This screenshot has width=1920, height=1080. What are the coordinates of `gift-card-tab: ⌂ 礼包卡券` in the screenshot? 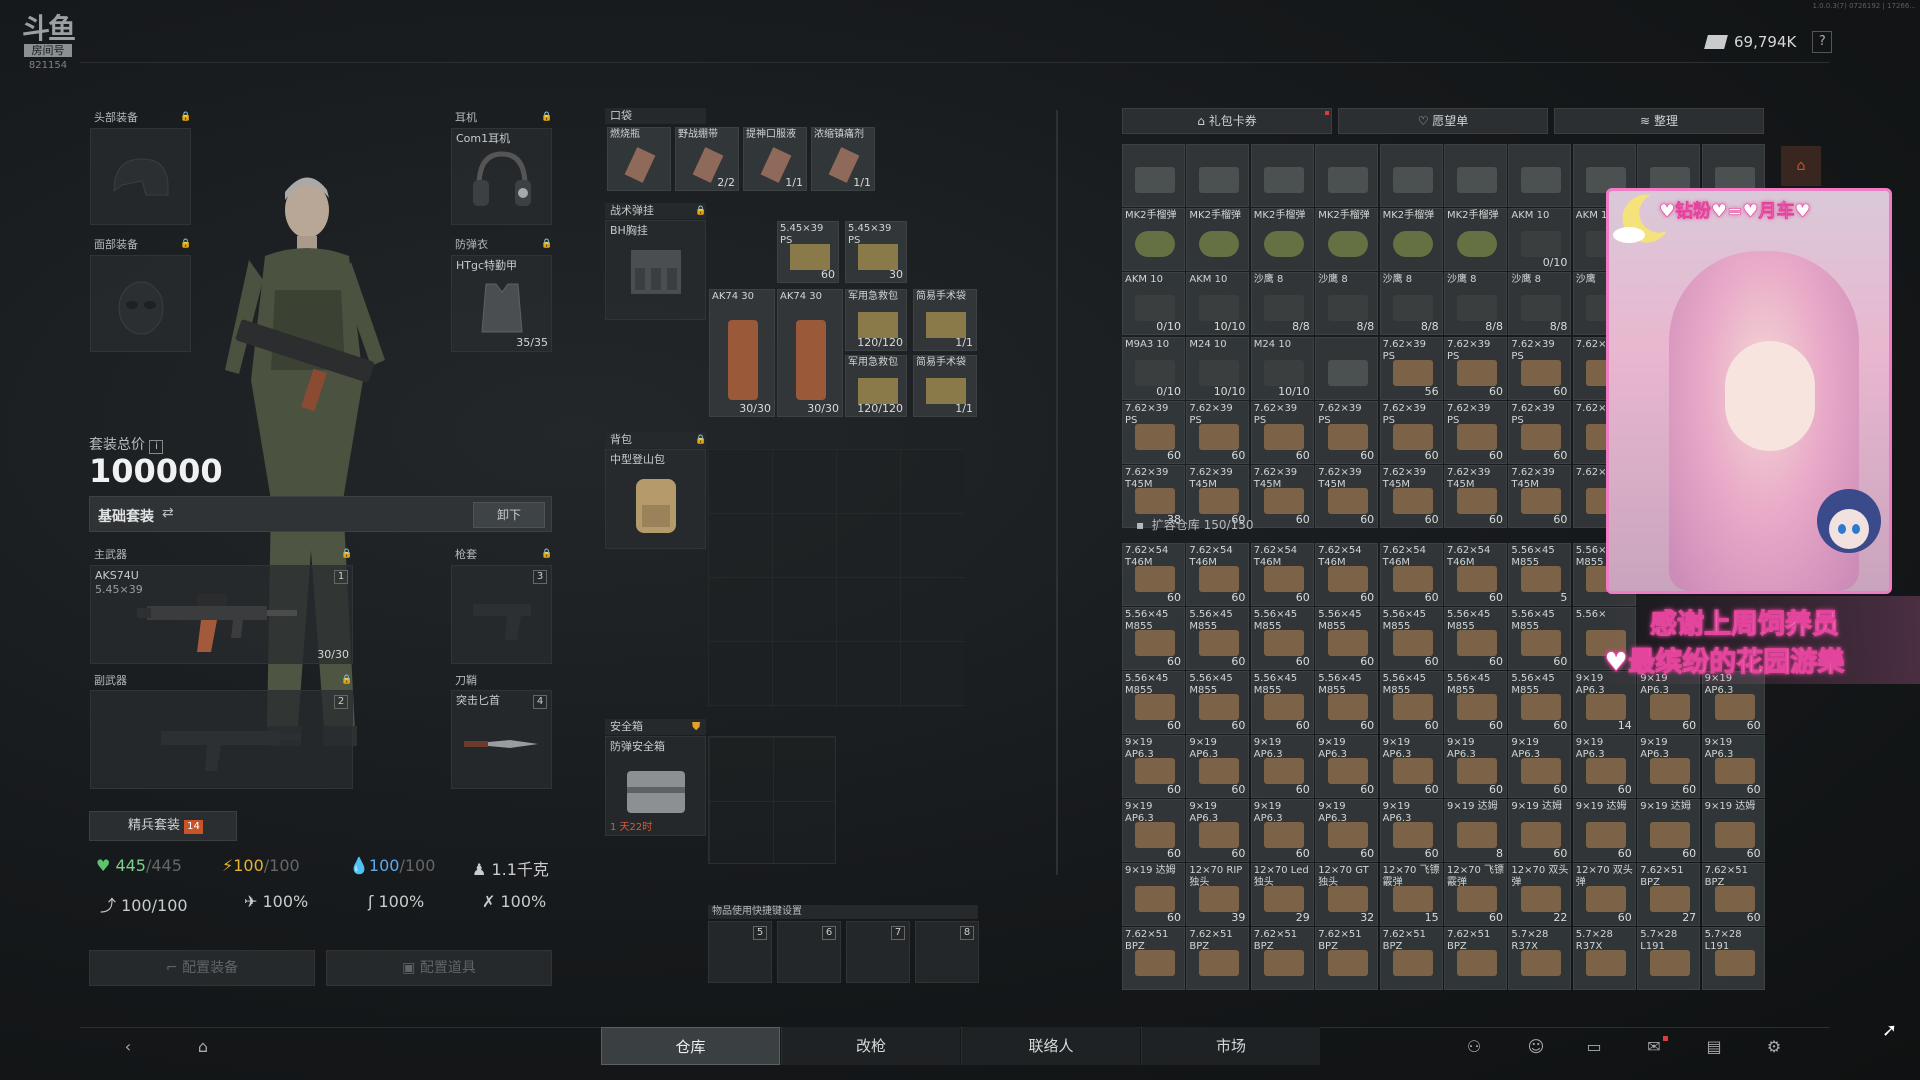 It's located at (1227, 121).